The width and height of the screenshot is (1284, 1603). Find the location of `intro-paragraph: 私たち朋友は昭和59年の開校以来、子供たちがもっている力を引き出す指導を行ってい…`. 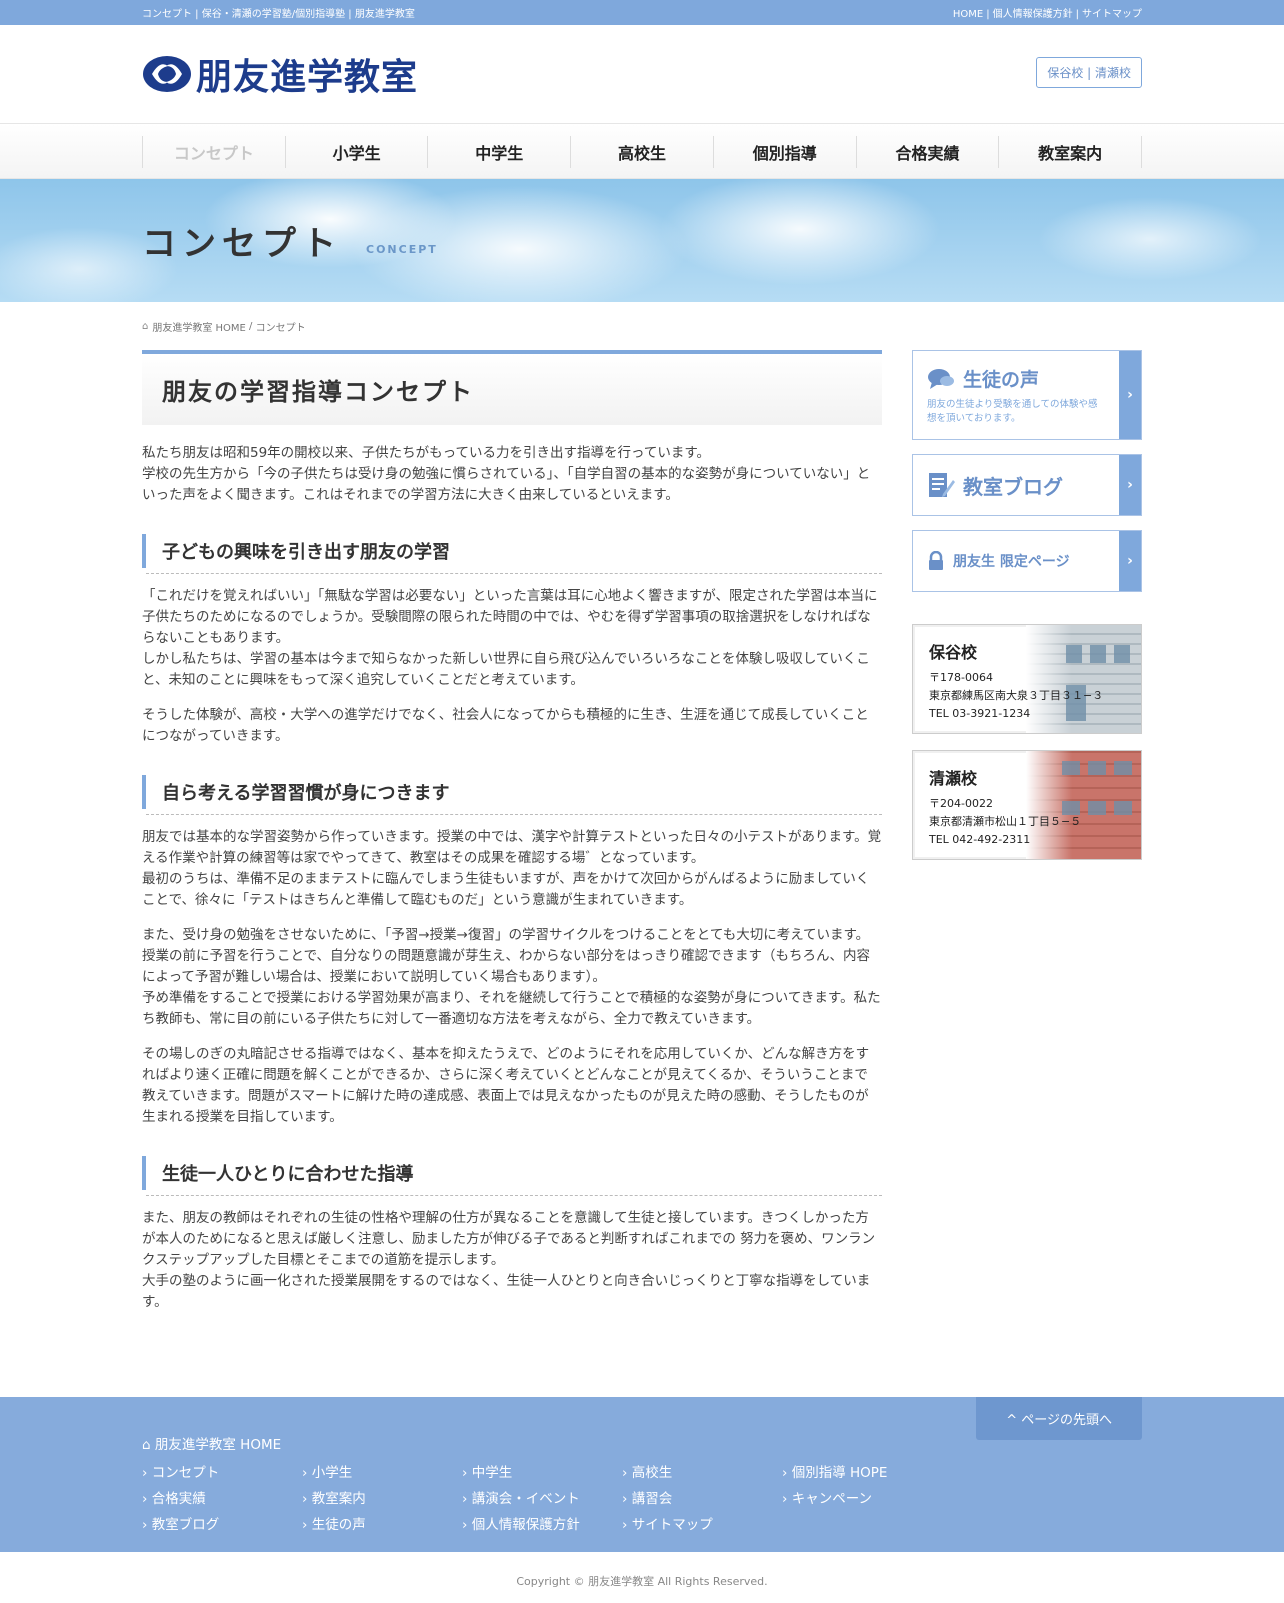

intro-paragraph: 私たち朋友は昭和59年の開校以来、子供たちがもっている力を引き出す指導を行ってい… is located at coordinates (512, 474).